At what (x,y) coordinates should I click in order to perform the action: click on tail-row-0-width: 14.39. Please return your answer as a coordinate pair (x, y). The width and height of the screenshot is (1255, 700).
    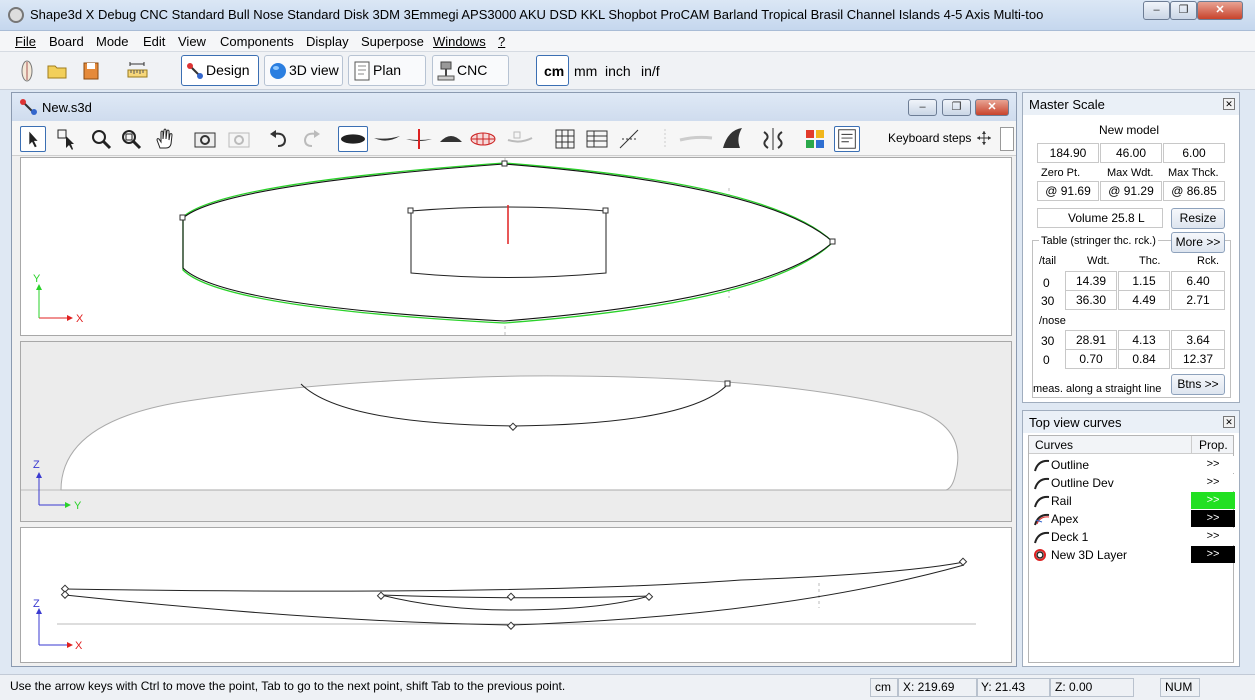
    Looking at the image, I should click on (1091, 281).